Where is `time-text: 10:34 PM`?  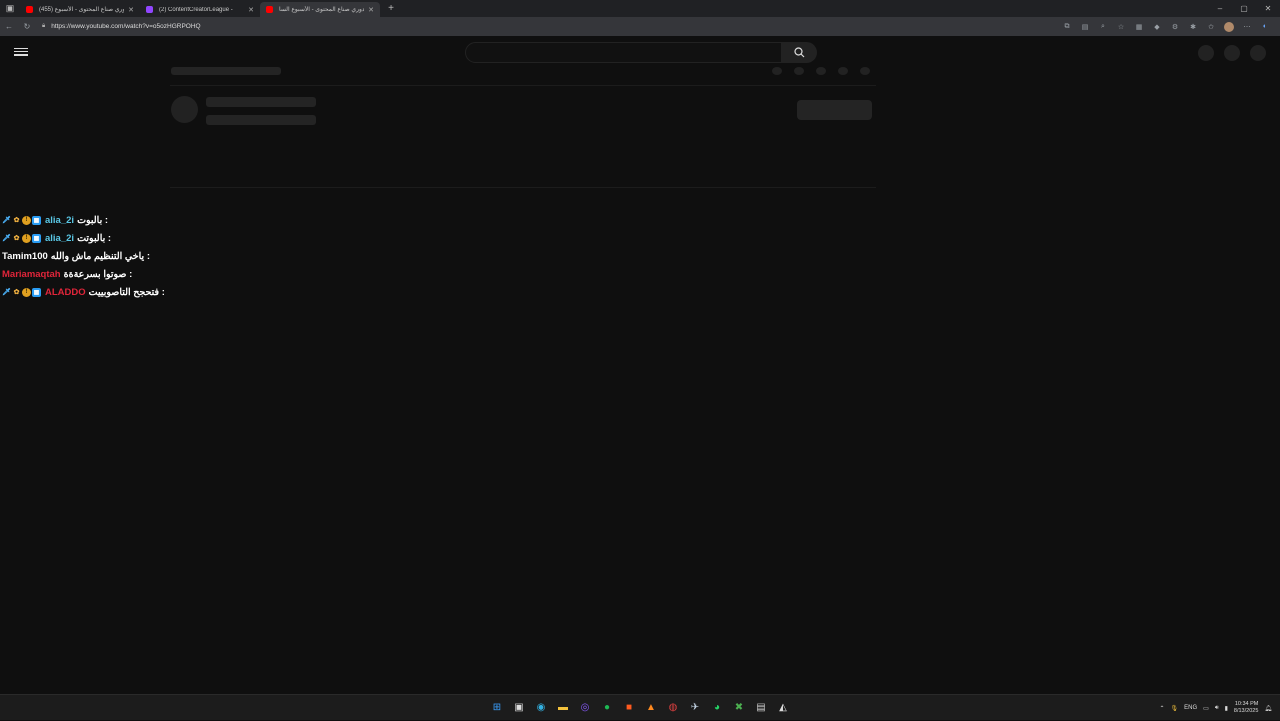 time-text: 10:34 PM is located at coordinates (1246, 704).